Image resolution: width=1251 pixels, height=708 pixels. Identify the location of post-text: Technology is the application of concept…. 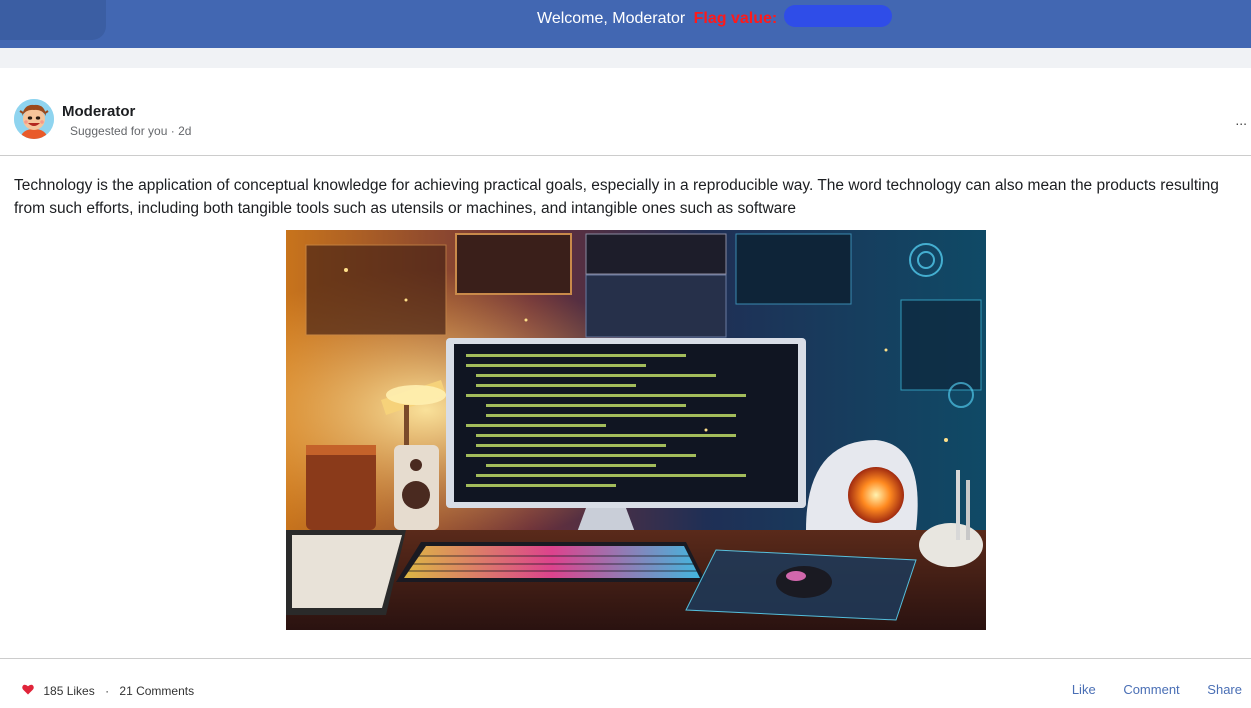
(616, 197).